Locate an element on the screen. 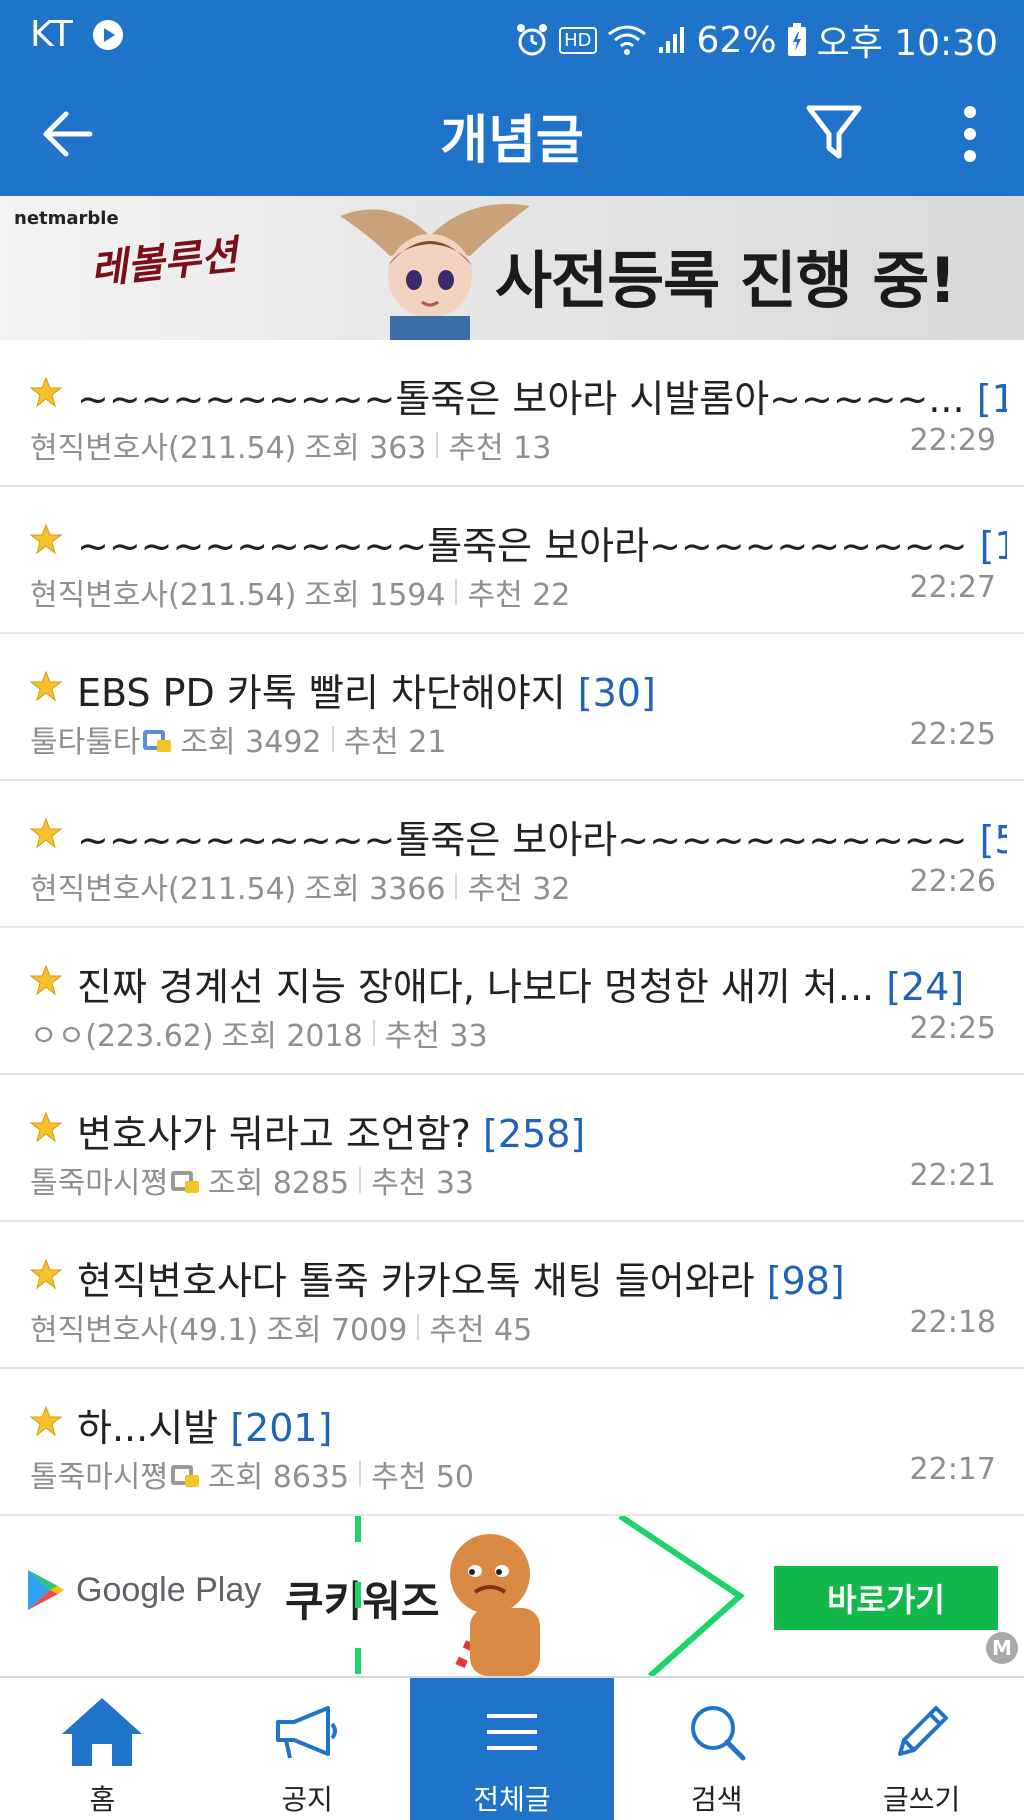  post-meta: 현직변호사(211.54) 조회 1594 추천 22 is located at coordinates (300, 592).